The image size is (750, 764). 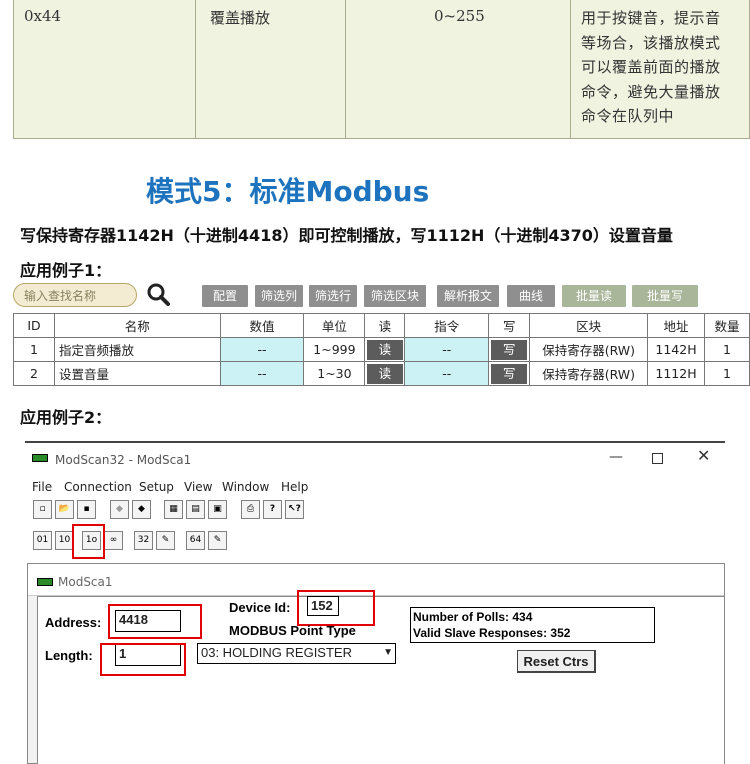 What do you see at coordinates (42, 487) in the screenshot?
I see `menu-file: File` at bounding box center [42, 487].